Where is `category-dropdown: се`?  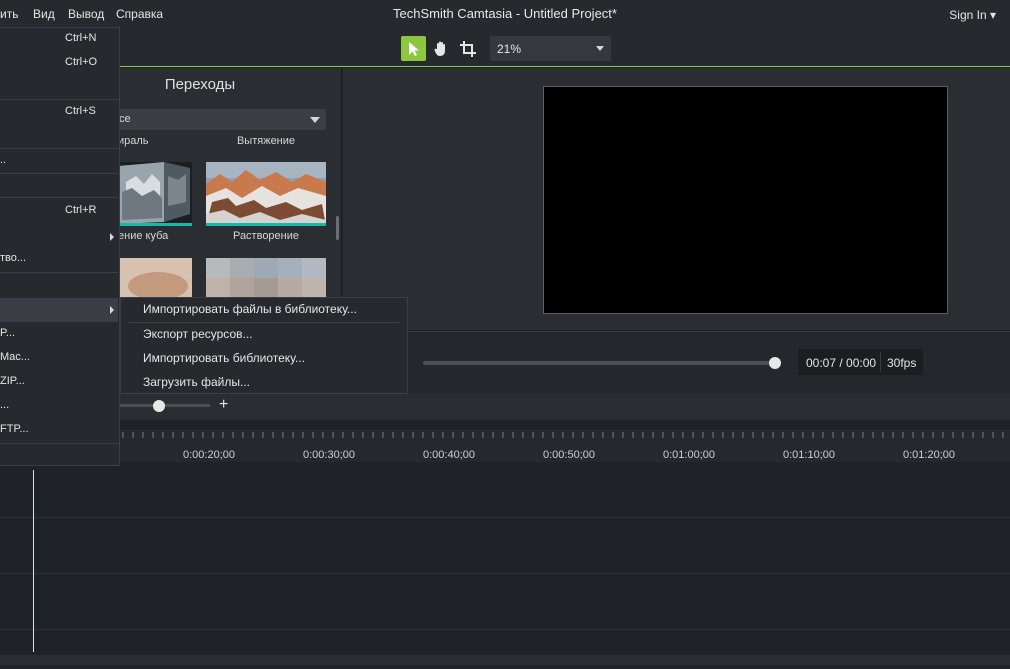
category-dropdown: се is located at coordinates (218, 119).